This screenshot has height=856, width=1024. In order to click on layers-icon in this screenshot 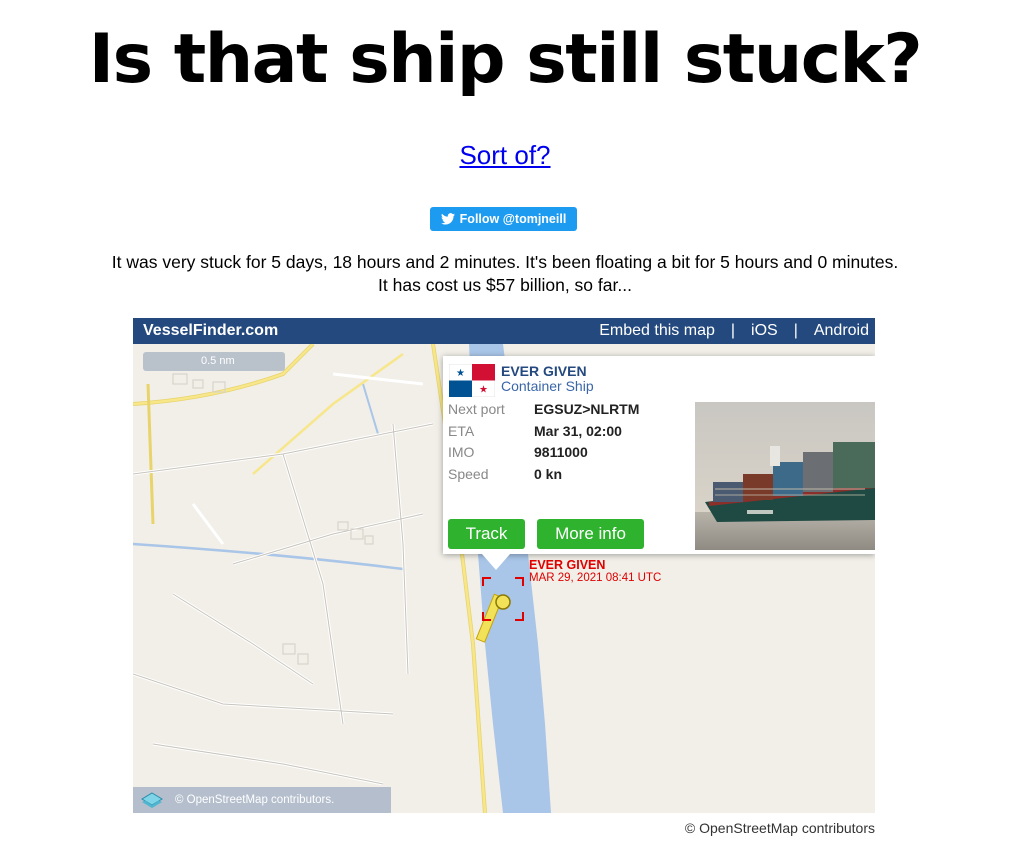, I will do `click(152, 800)`.